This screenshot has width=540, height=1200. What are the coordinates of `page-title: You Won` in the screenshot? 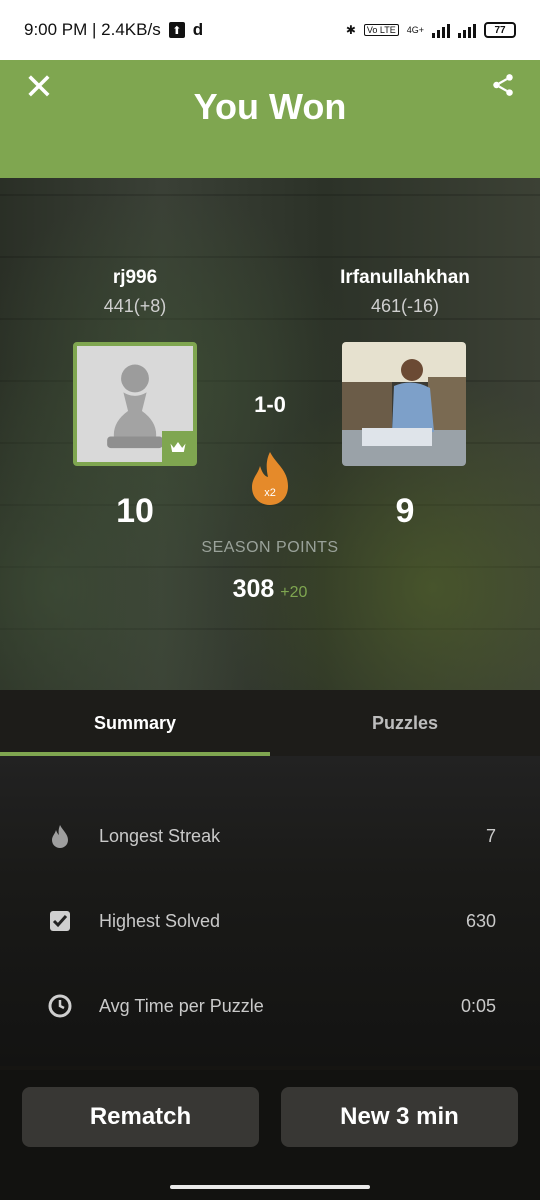 It's located at (270, 106).